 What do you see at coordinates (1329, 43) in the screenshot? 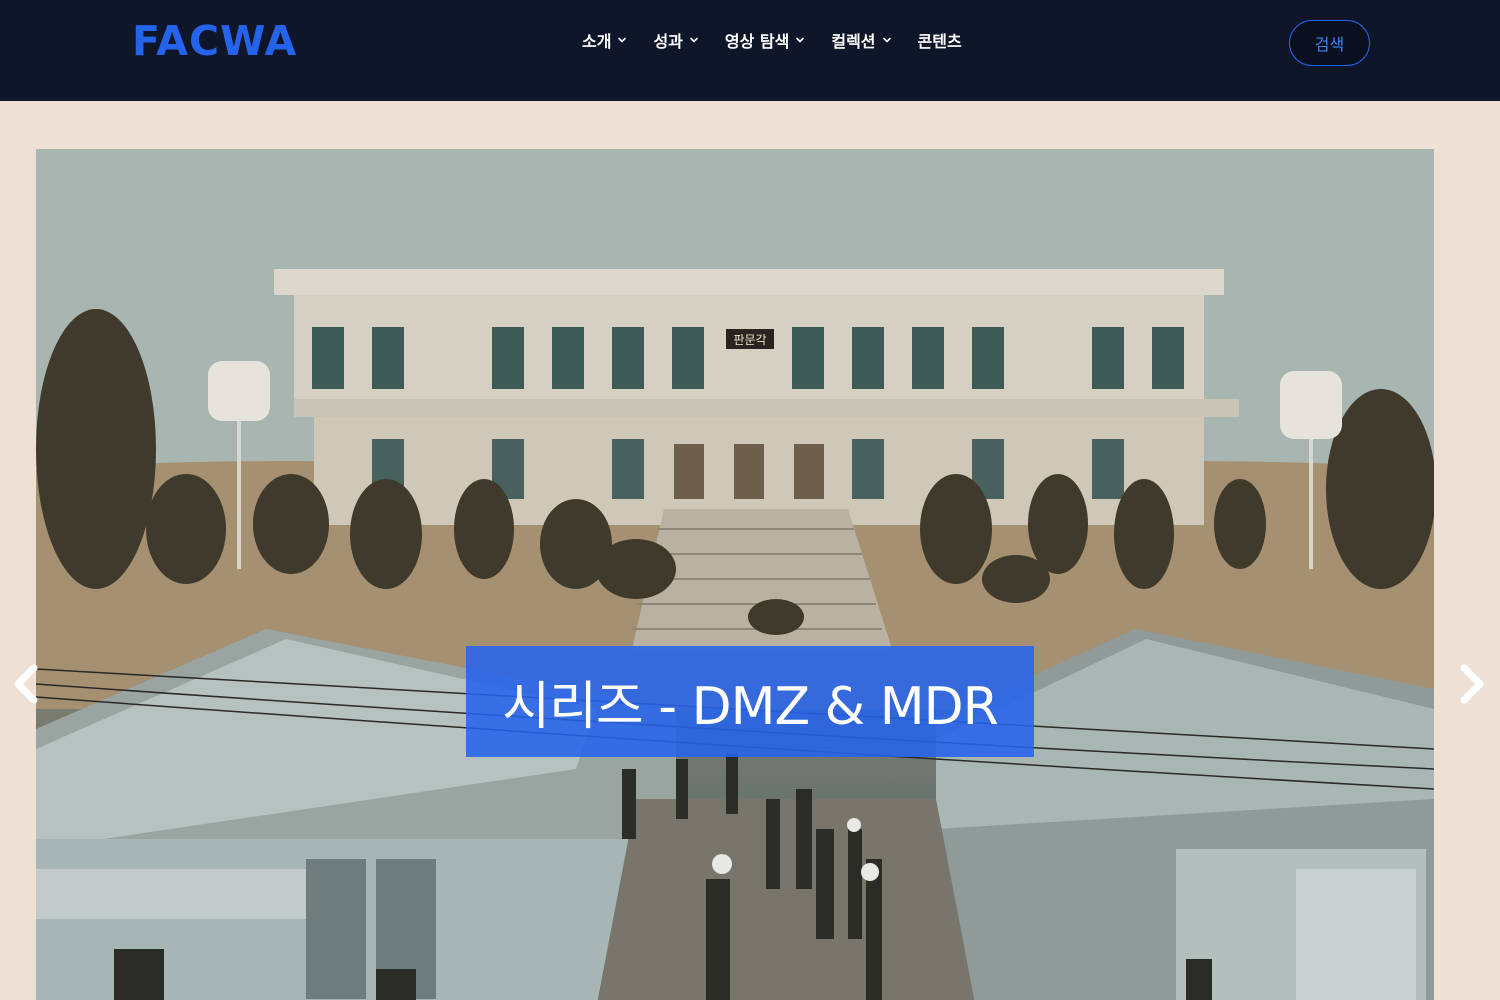
I see `search-button: 검색` at bounding box center [1329, 43].